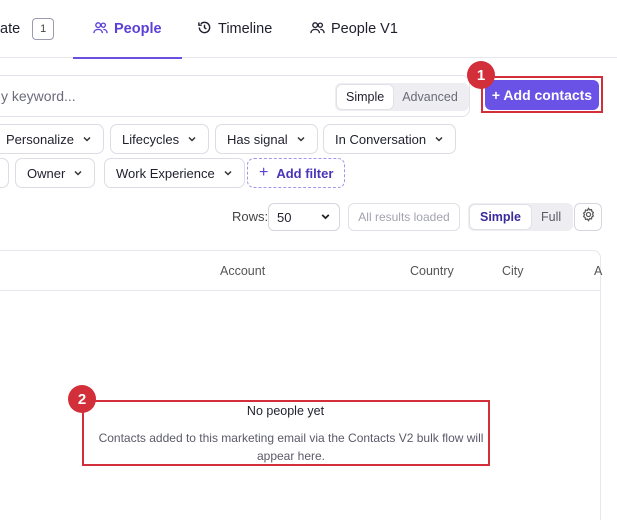 The height and width of the screenshot is (520, 617). I want to click on column-header-partial: A, so click(598, 271).